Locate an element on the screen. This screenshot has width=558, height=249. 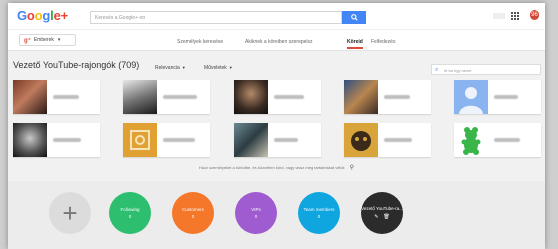
sort-dropdown: Relevancia ▼ is located at coordinates (170, 68).